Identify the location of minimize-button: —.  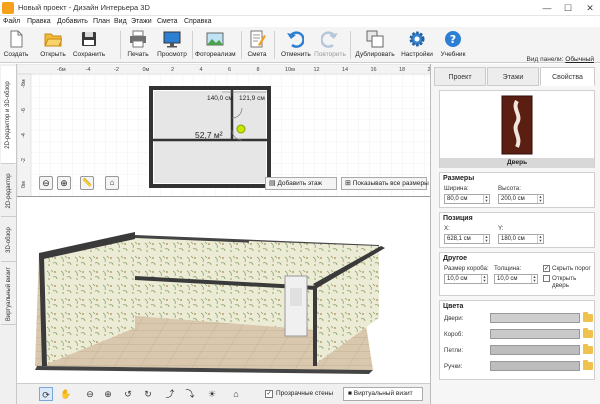
(547, 8).